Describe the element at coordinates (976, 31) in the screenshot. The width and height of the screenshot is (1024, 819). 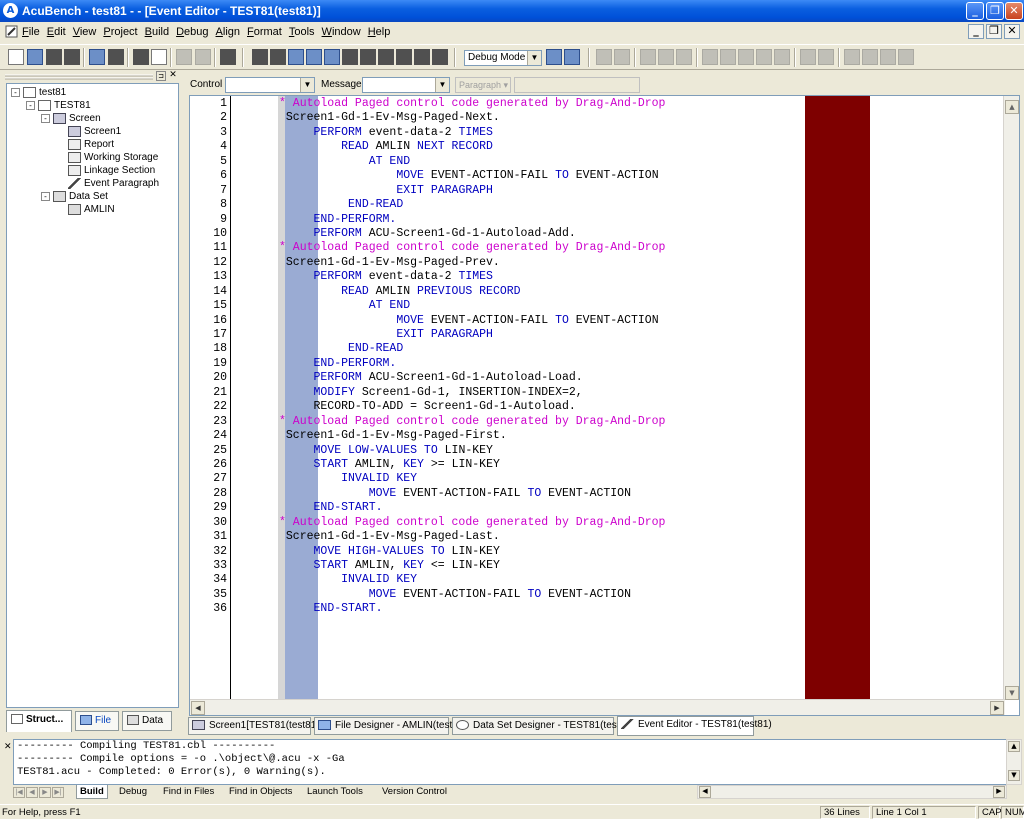
I see `mdi-minimize-button: _` at that location.